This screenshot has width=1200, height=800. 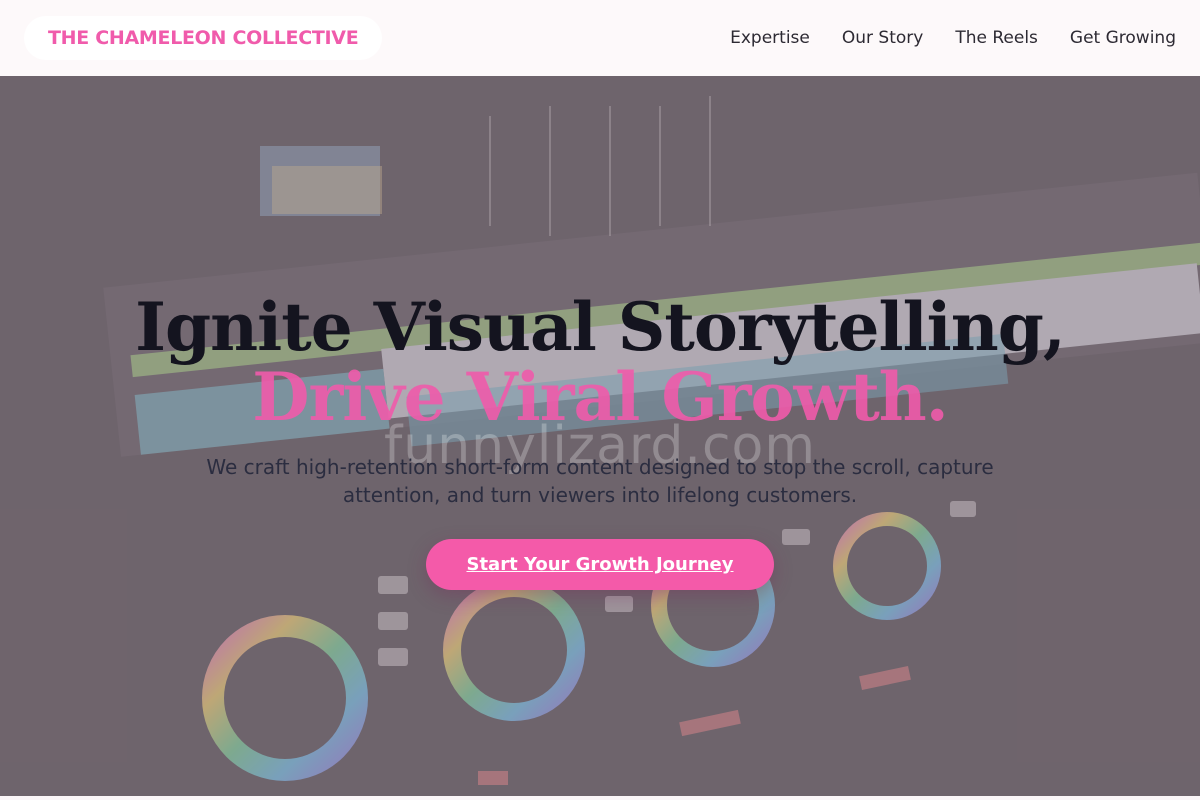 What do you see at coordinates (600, 798) in the screenshot?
I see `page-bottom-edge` at bounding box center [600, 798].